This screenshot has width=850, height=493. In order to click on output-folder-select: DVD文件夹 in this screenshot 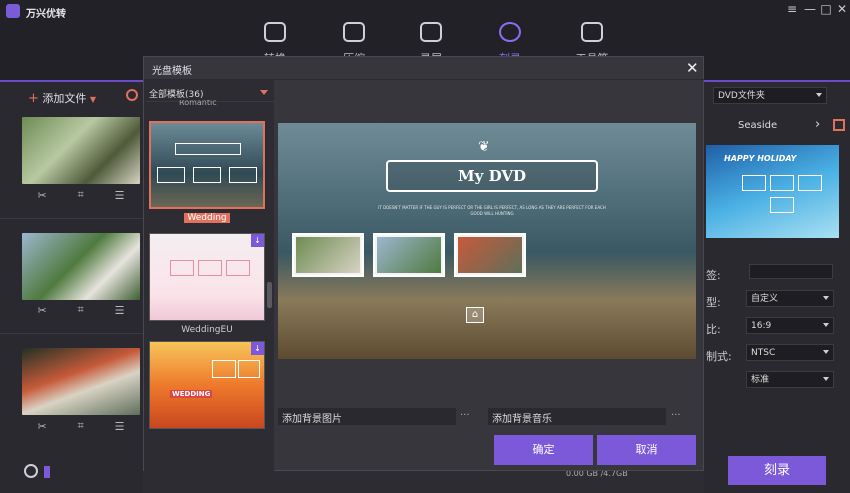, I will do `click(770, 95)`.